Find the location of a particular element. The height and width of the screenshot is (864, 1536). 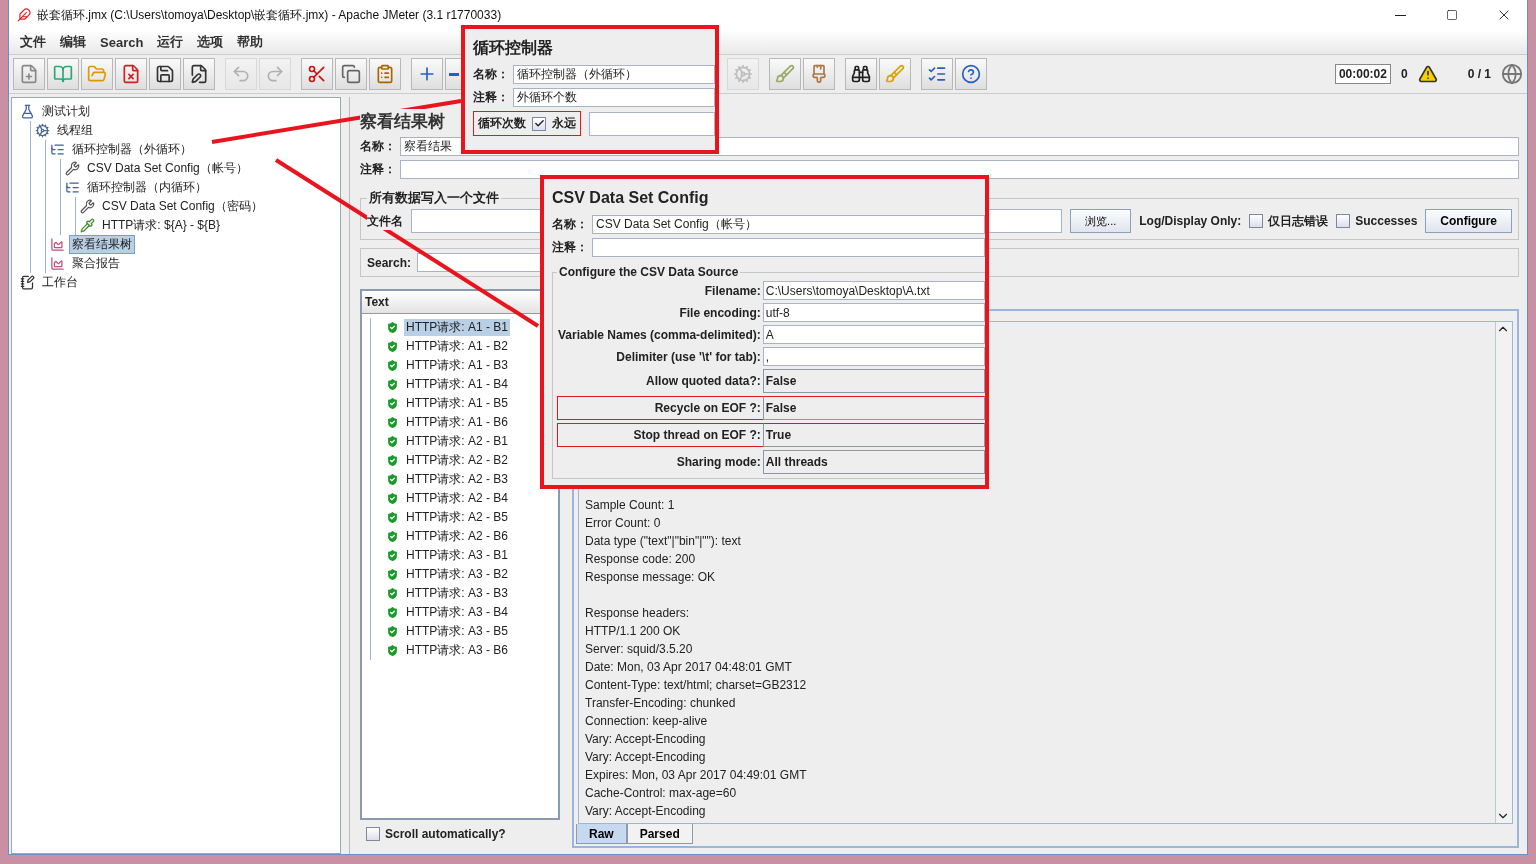

checkbox-label: 永远 is located at coordinates (564, 123).